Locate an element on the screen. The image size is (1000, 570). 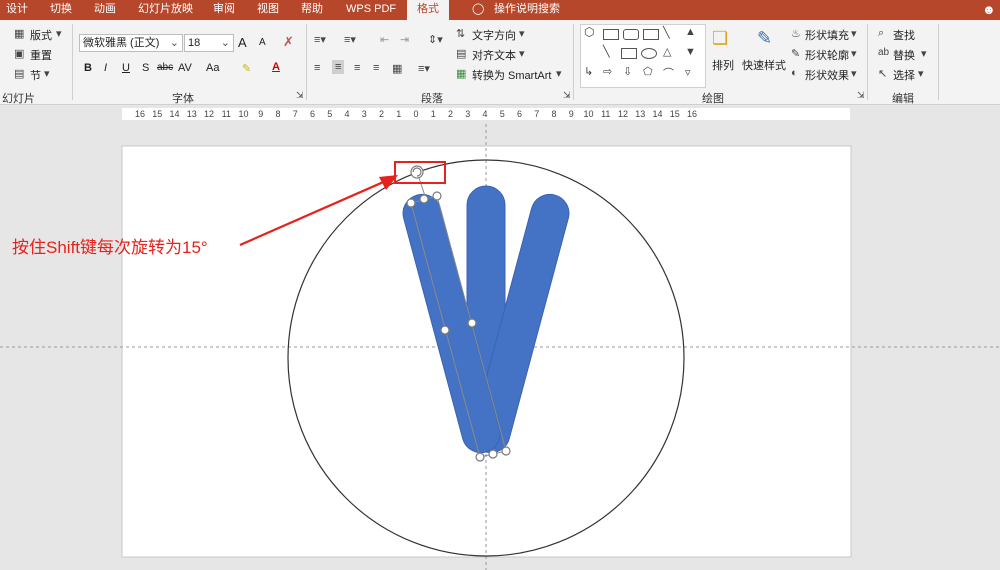
align-left-icon: ≡ is located at coordinates (317, 68).